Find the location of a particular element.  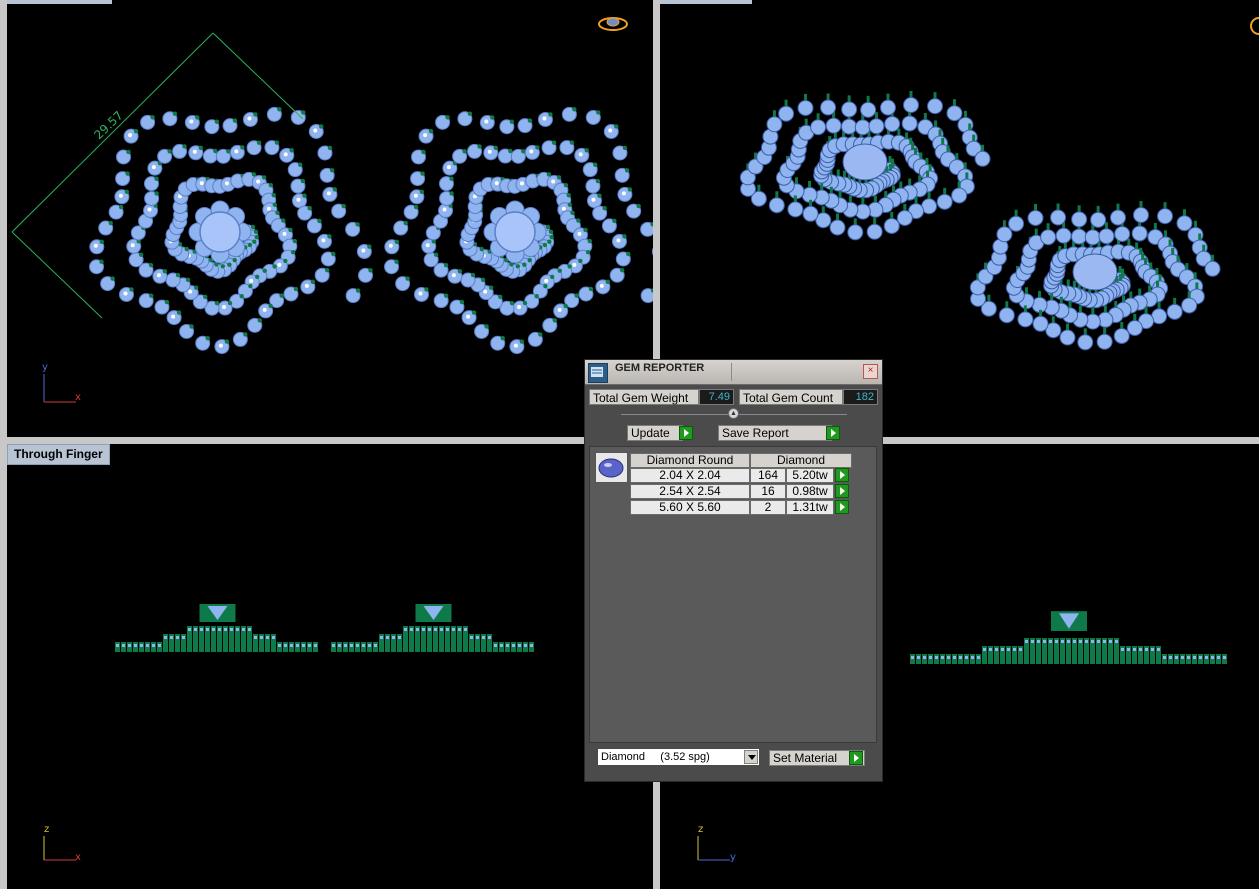

gem-weight: 0.98tw is located at coordinates (810, 491).